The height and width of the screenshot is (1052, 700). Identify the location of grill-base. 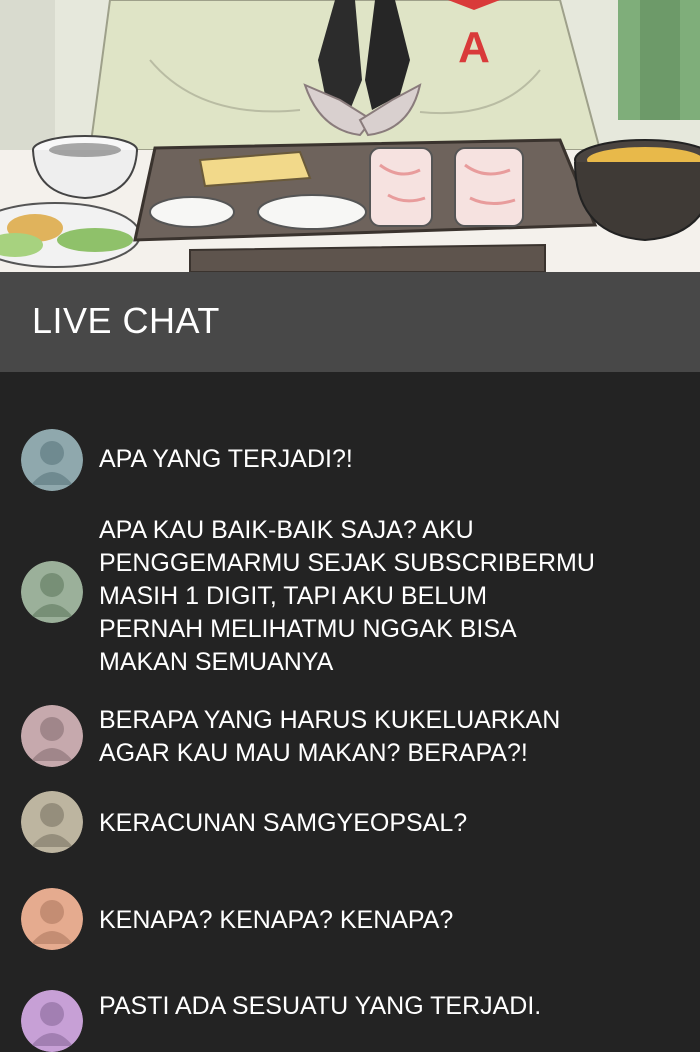
(367, 257).